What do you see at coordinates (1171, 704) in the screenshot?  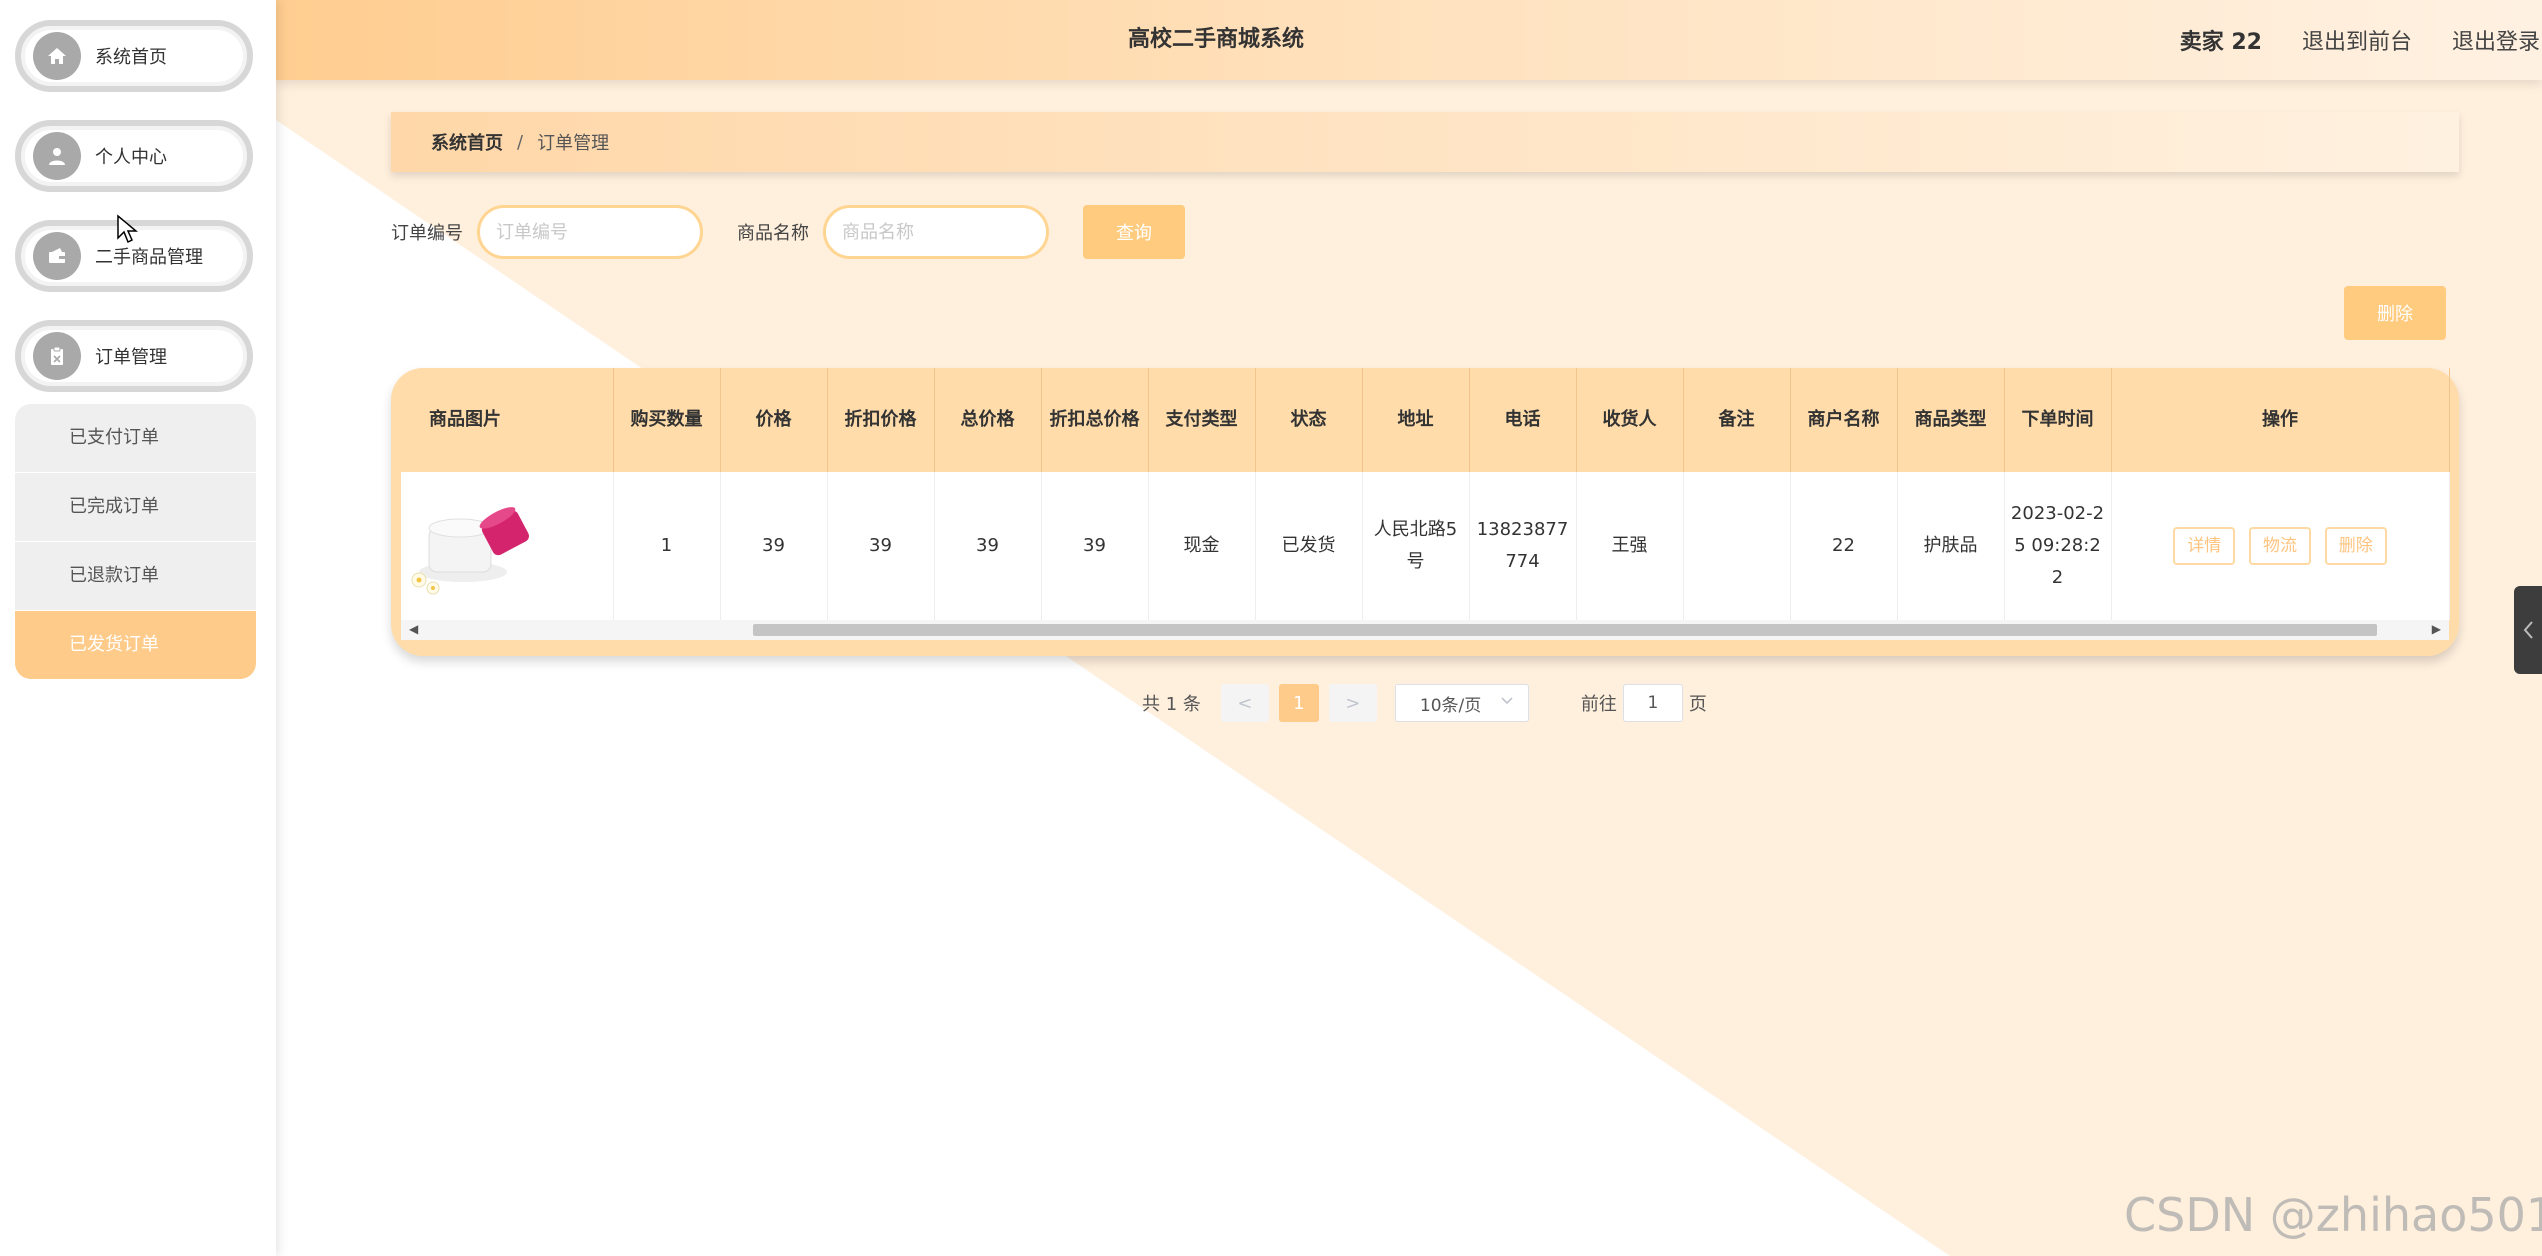 I see `total-count: 共 1 条` at bounding box center [1171, 704].